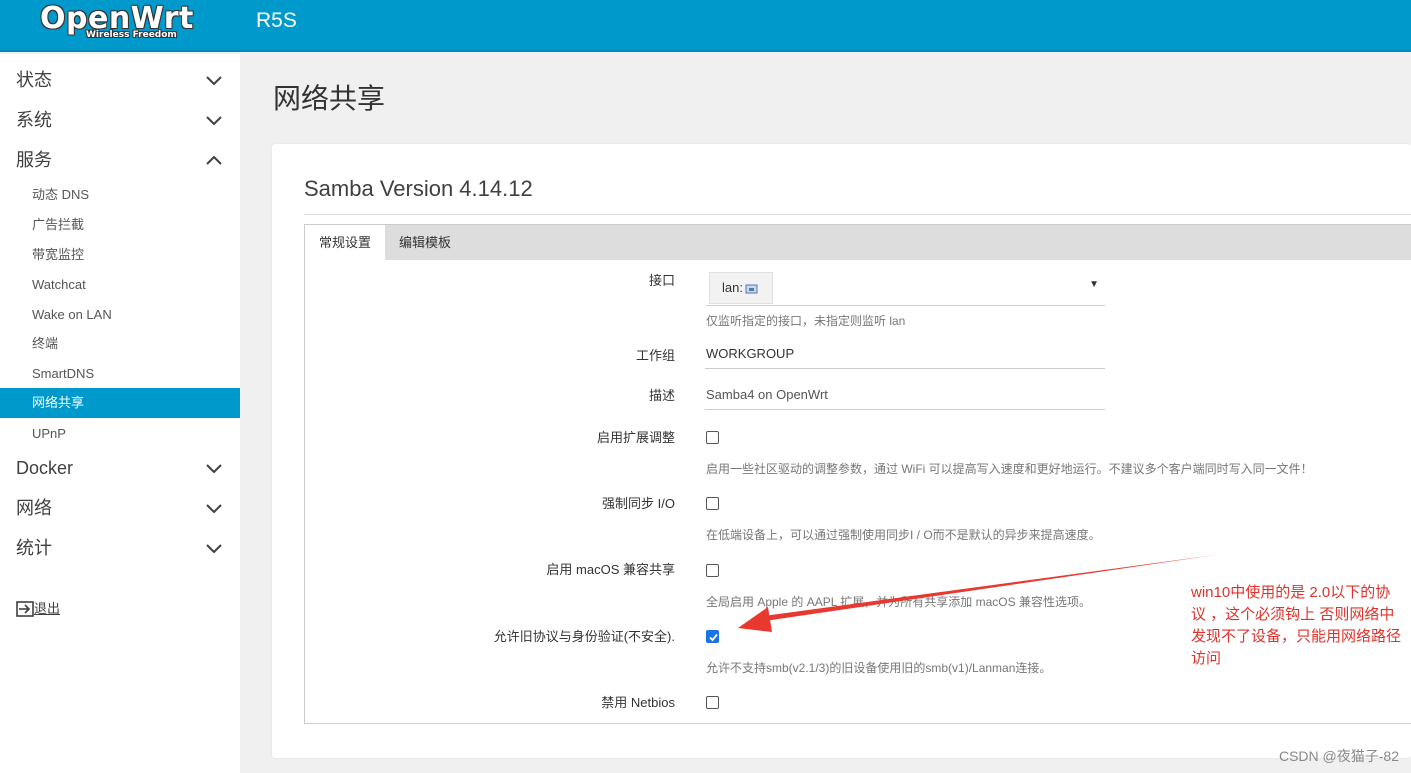  Describe the element at coordinates (732, 287) in the screenshot. I see `selected-interface-text: lan:` at that location.